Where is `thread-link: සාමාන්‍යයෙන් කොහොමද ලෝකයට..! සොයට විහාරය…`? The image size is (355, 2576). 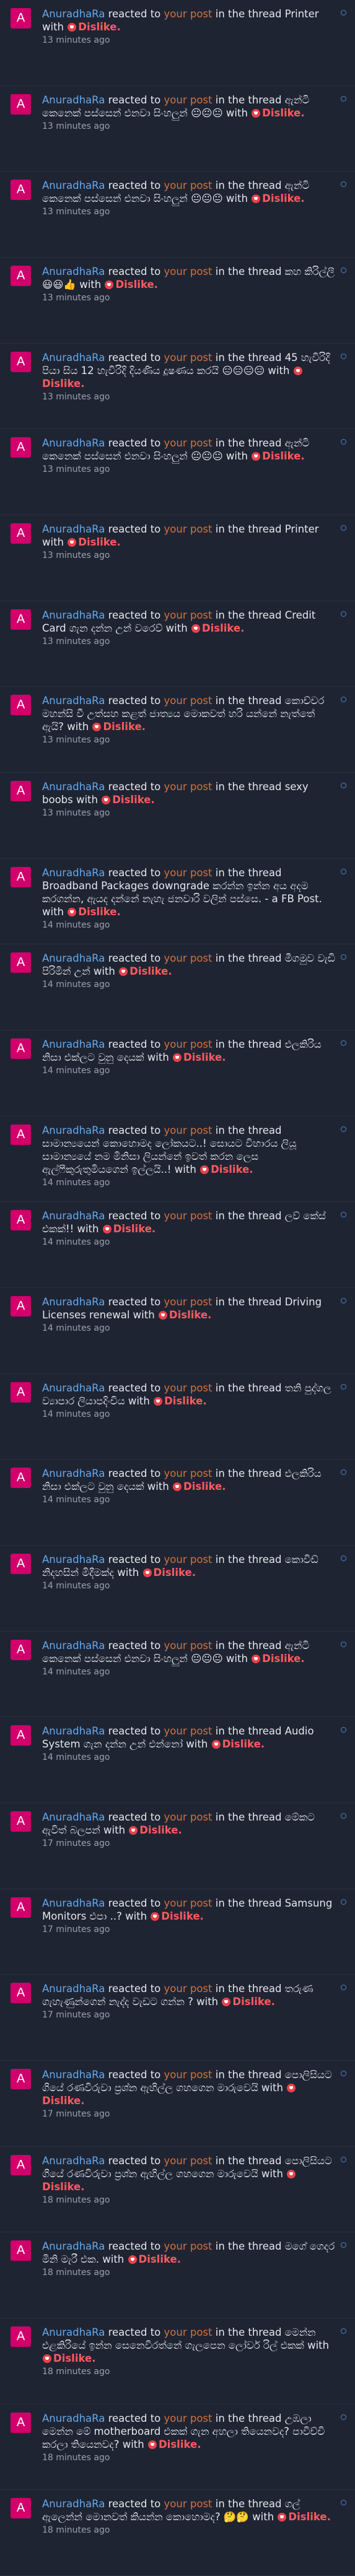 thread-link: සාමාන්‍යයෙන් කොහොමද ලෝකයට..! සොයට විහාරය… is located at coordinates (169, 1156).